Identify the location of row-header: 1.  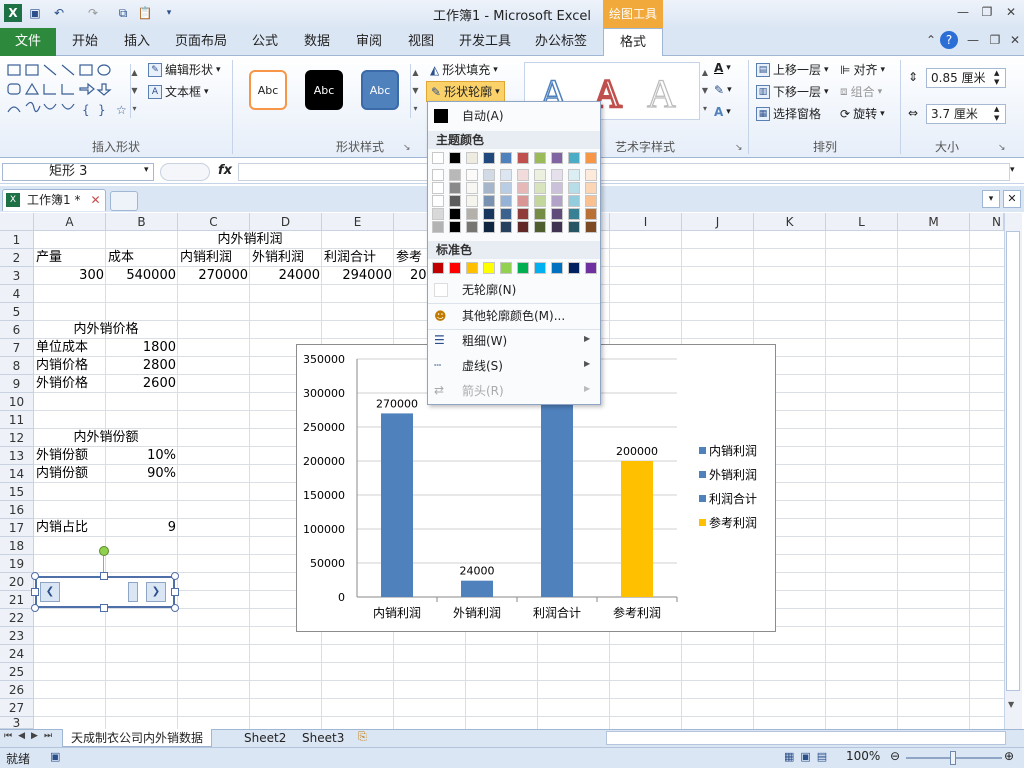
(17, 240).